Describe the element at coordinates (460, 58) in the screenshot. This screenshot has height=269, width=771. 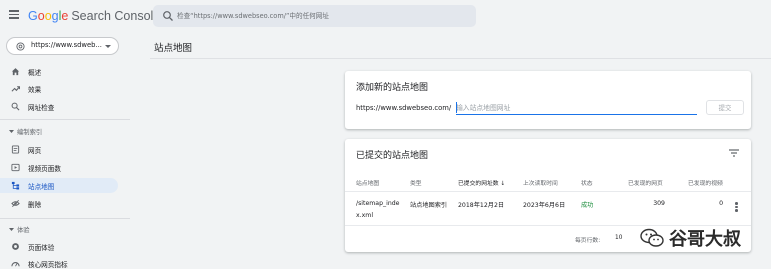
I see `header-divider` at that location.